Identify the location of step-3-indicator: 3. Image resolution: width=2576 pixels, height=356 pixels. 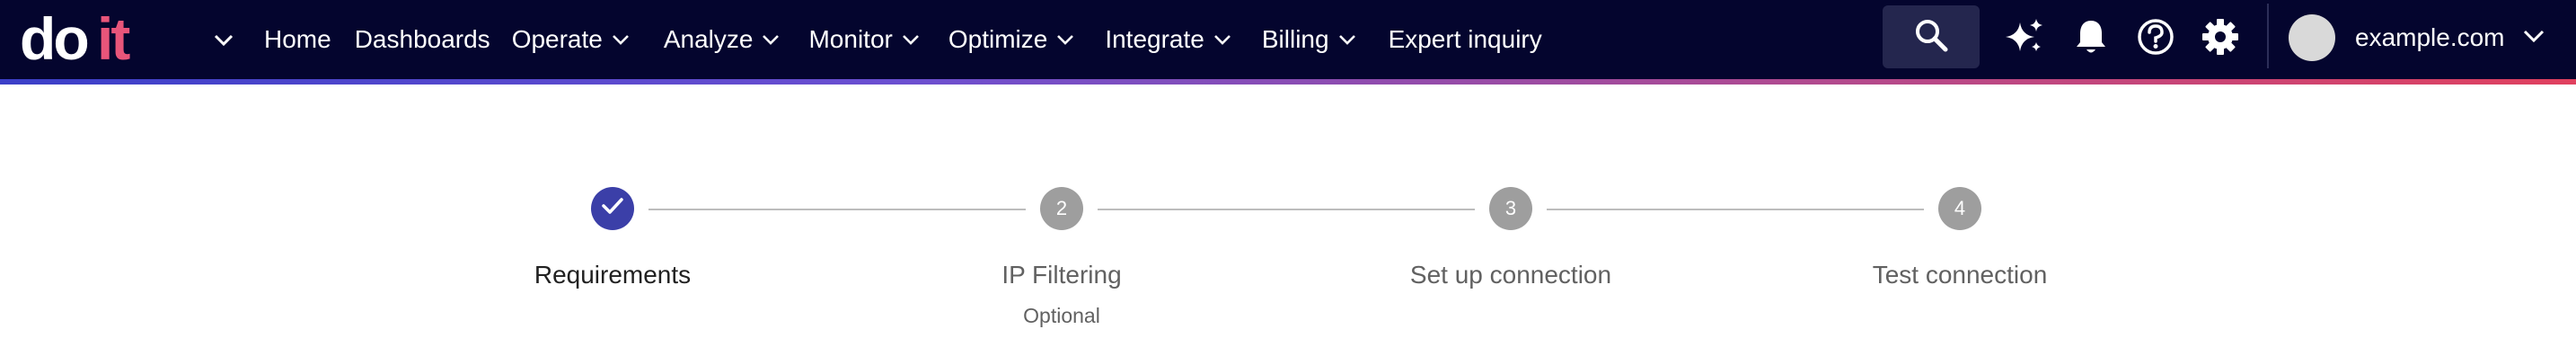
(1510, 208).